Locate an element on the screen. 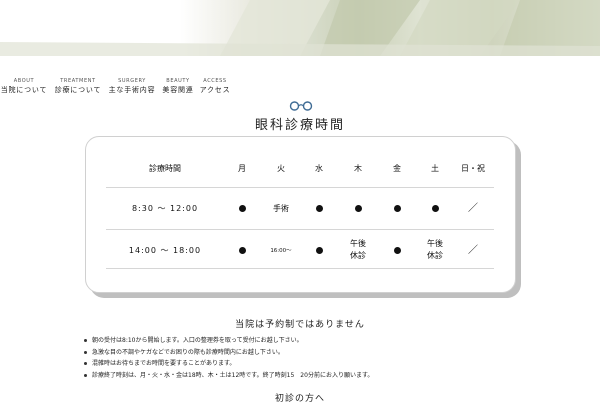  afternoon-thu: 午後 休診 is located at coordinates (358, 249).